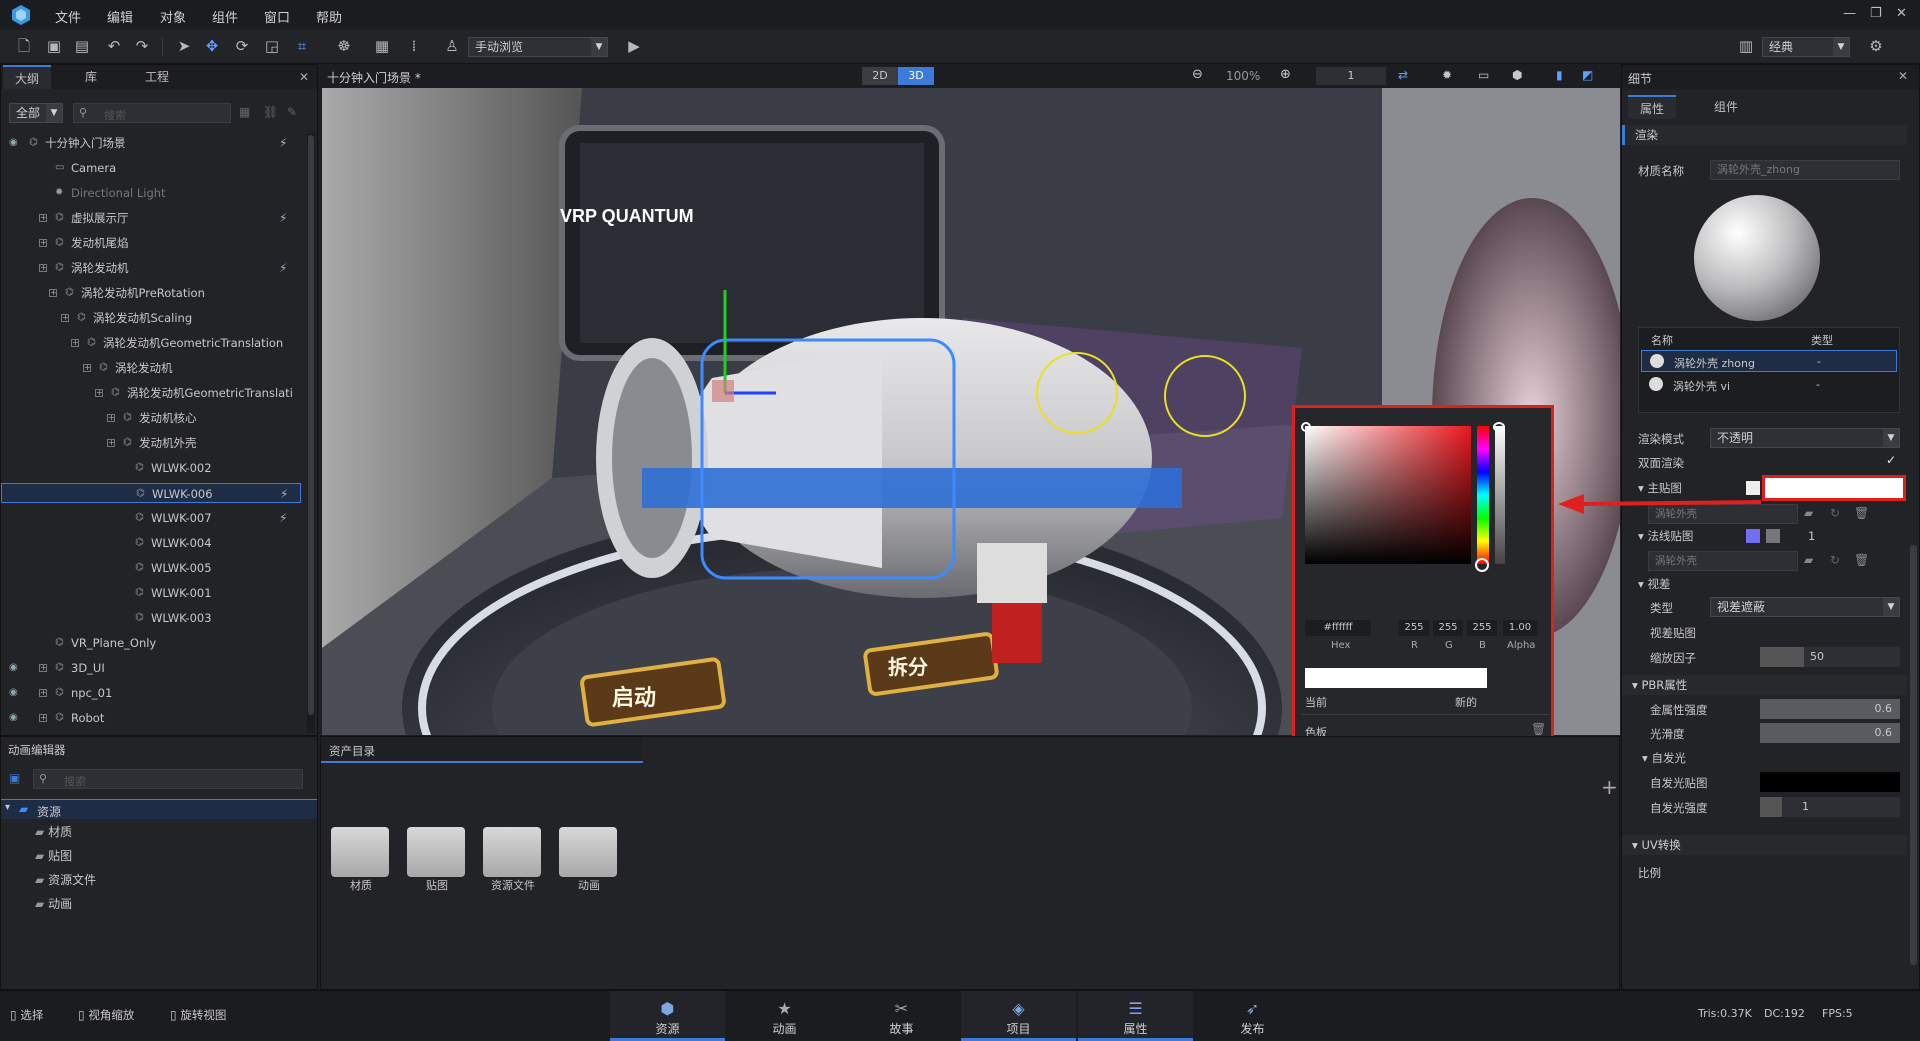 The height and width of the screenshot is (1041, 1920). What do you see at coordinates (880, 76) in the screenshot?
I see `mode-2d-button: 2D` at bounding box center [880, 76].